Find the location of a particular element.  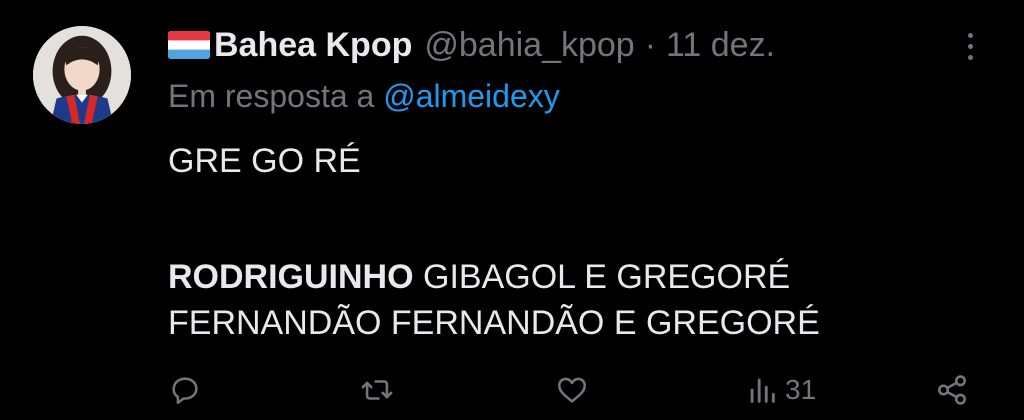

retweet-icon is located at coordinates (377, 390).